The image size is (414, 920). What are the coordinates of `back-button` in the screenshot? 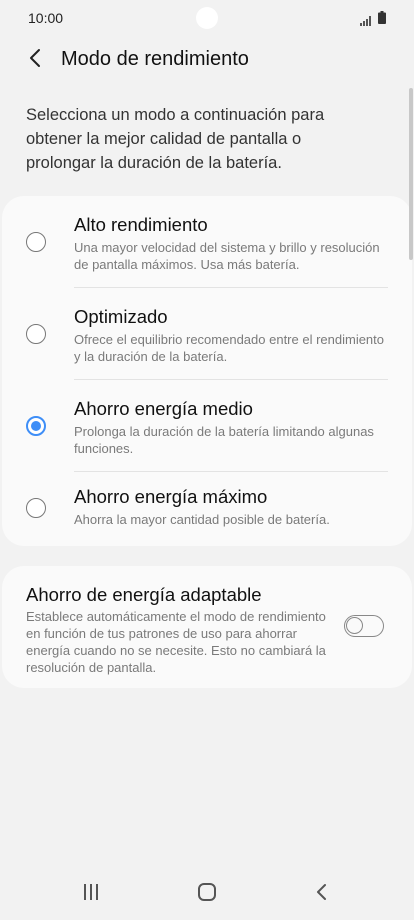 It's located at (35, 60).